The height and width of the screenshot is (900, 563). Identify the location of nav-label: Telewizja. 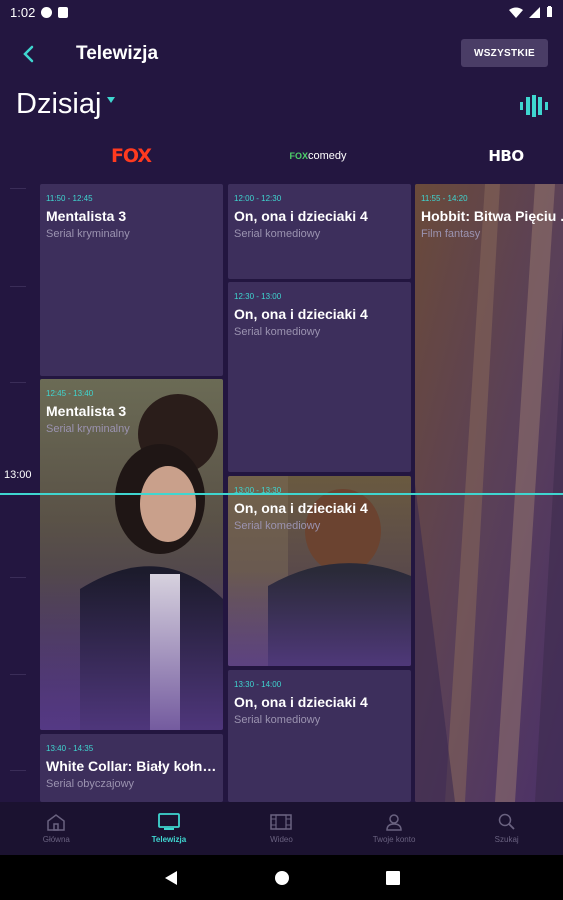
(169, 839).